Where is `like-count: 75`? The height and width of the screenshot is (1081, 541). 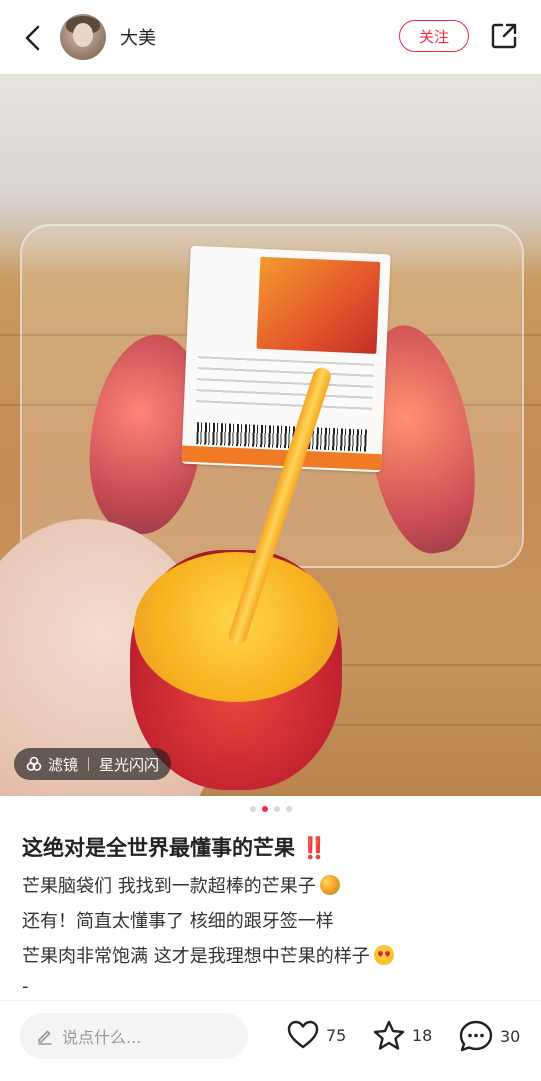 like-count: 75 is located at coordinates (336, 1035).